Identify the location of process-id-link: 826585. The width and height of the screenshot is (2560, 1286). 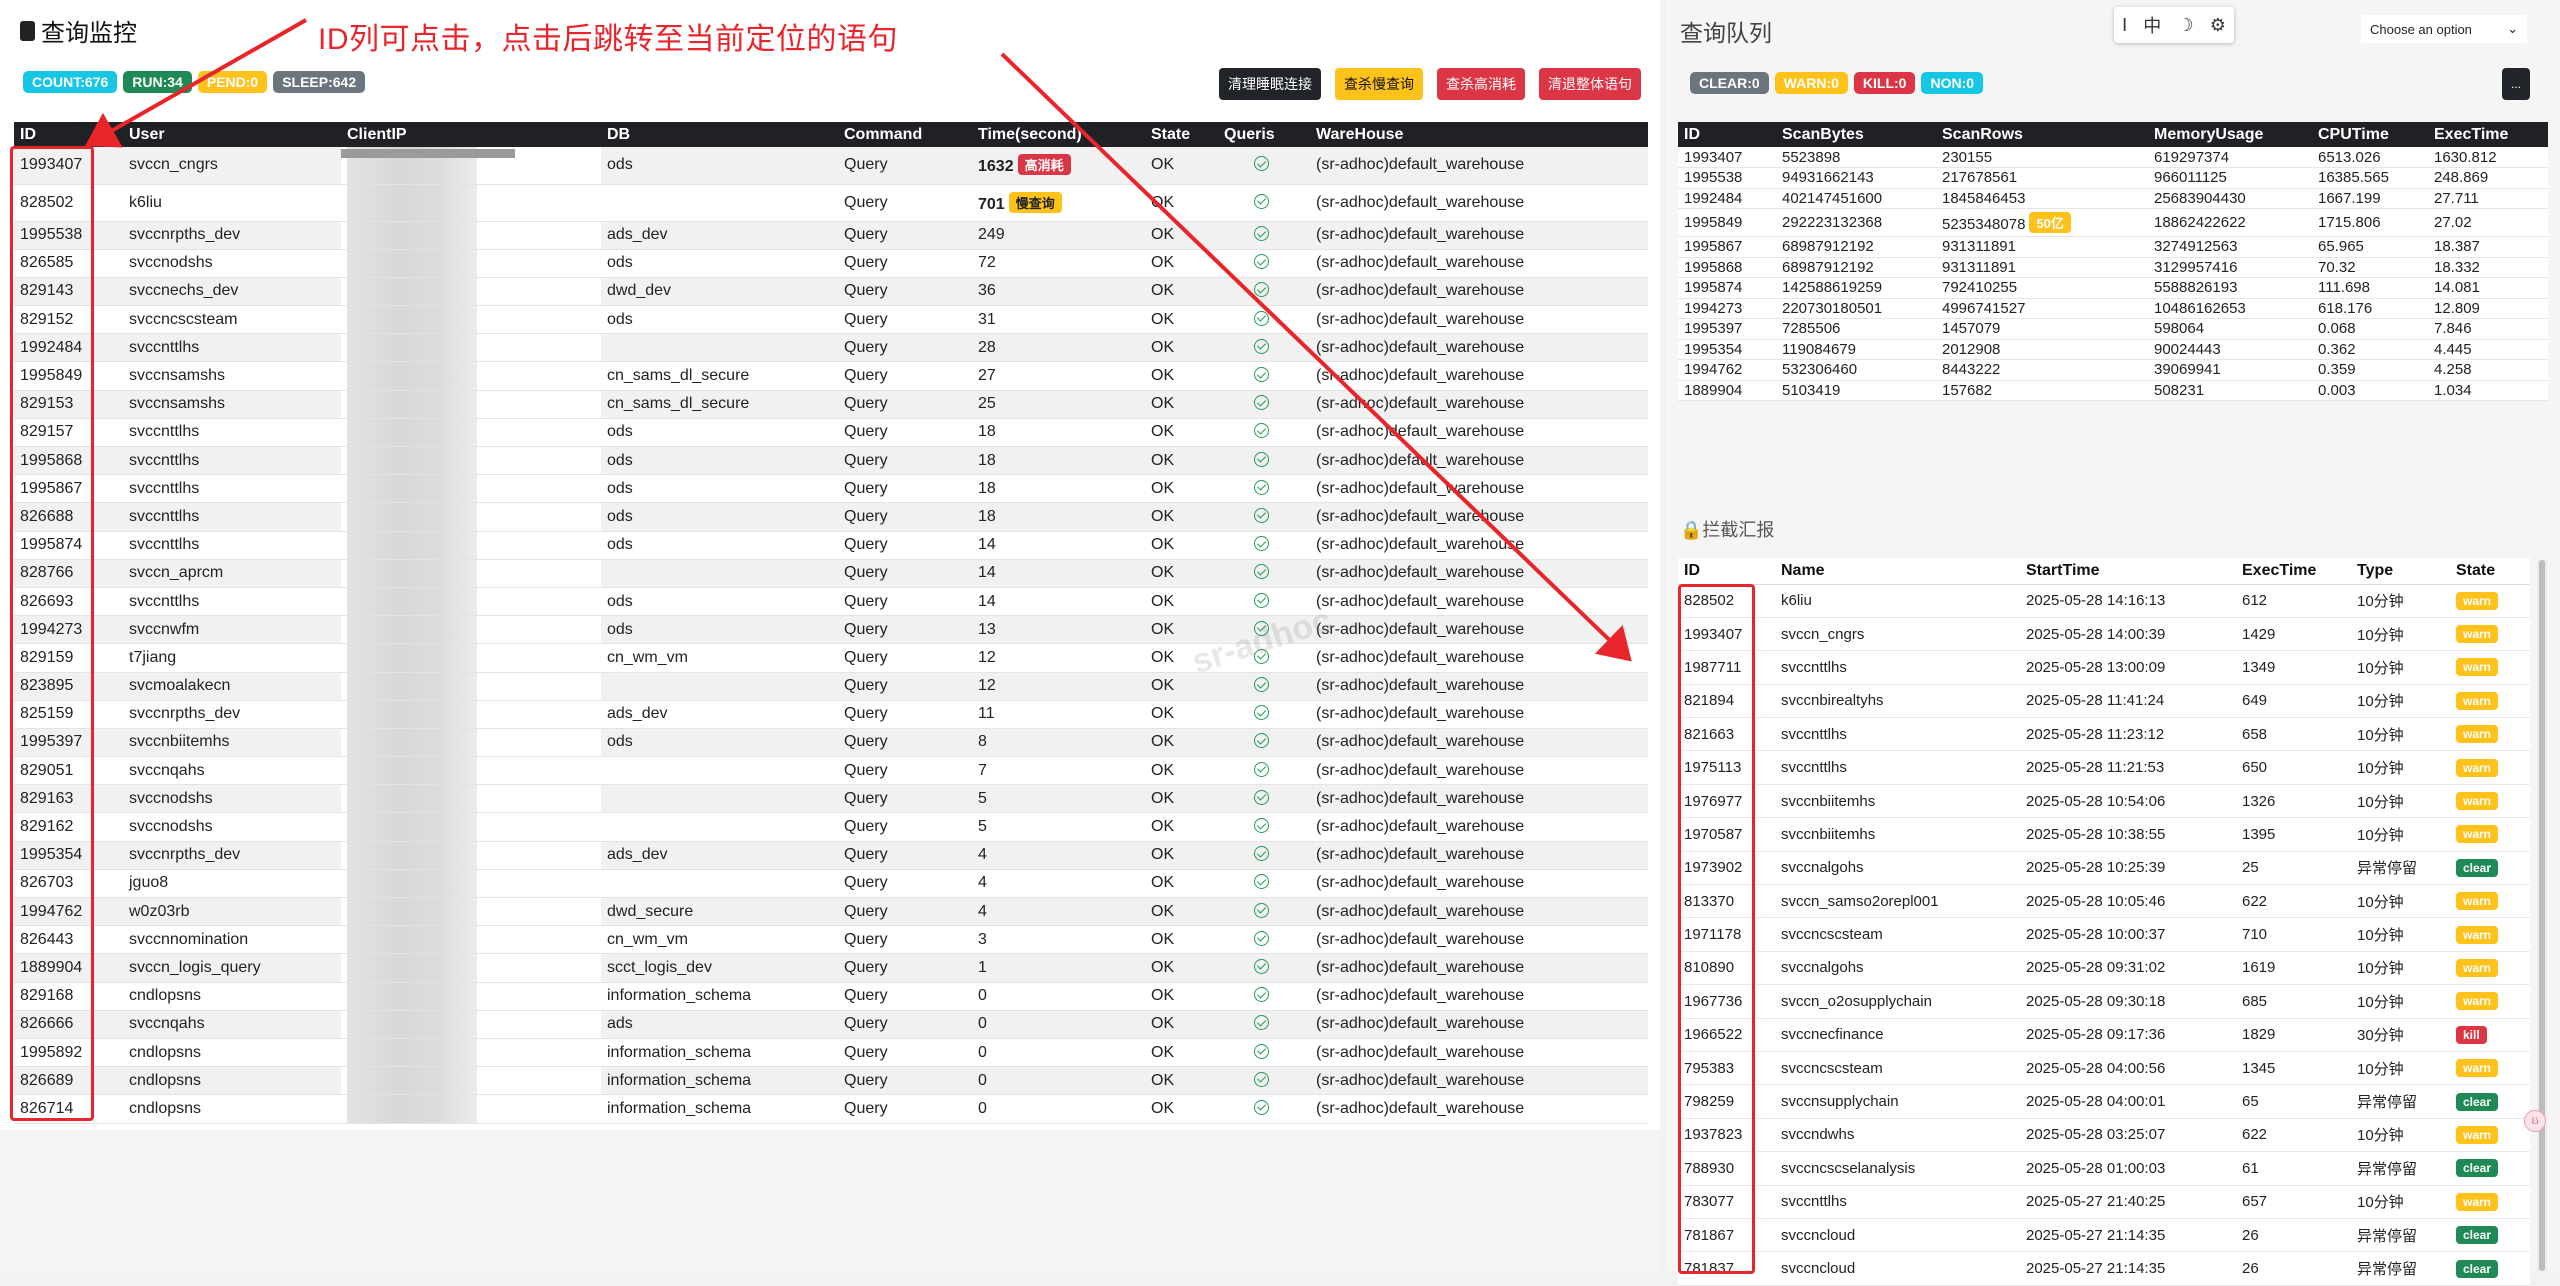
(68, 263).